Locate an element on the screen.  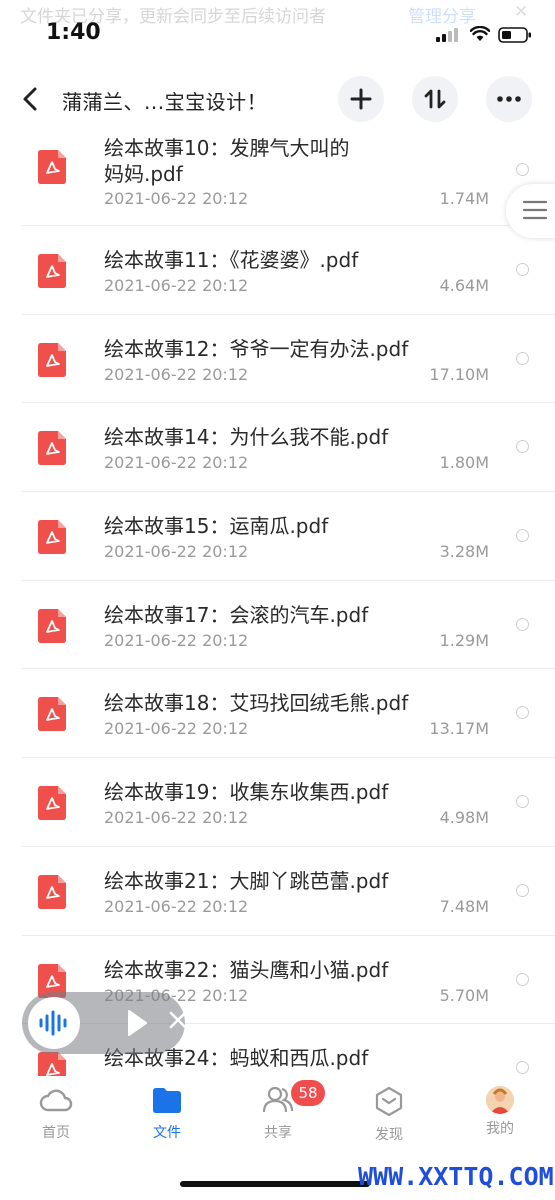
home-indicator is located at coordinates (275, 1184).